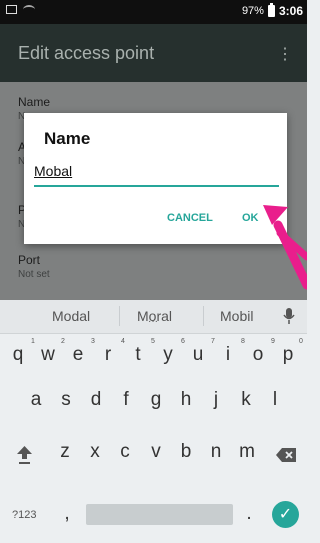 This screenshot has width=320, height=543. Describe the element at coordinates (228, 355) in the screenshot. I see `key-i: i` at that location.